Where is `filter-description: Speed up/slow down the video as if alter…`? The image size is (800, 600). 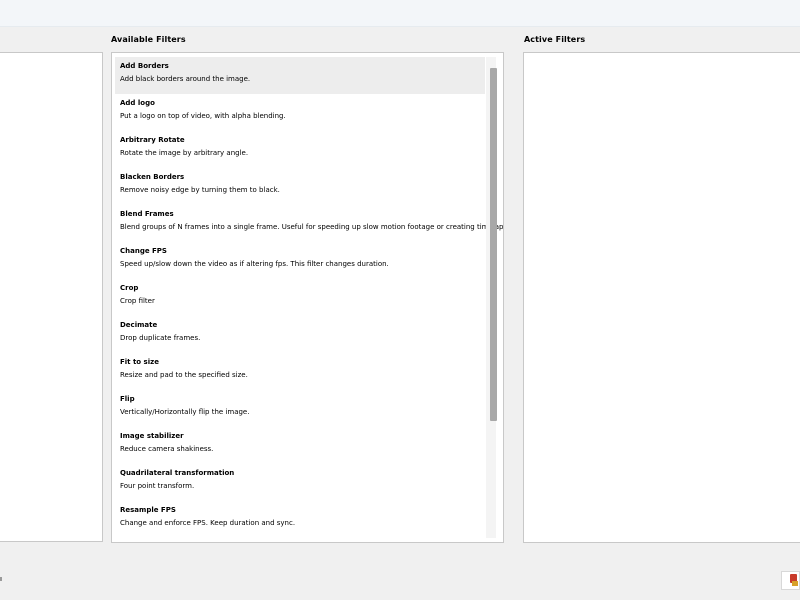
filter-description: Speed up/slow down the video as if alter… is located at coordinates (254, 264).